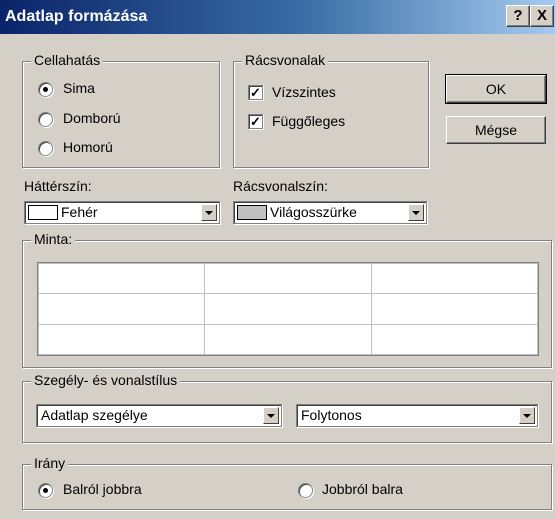 The image size is (555, 519). I want to click on title-bar: Adatlap formázása ? X, so click(277, 17).